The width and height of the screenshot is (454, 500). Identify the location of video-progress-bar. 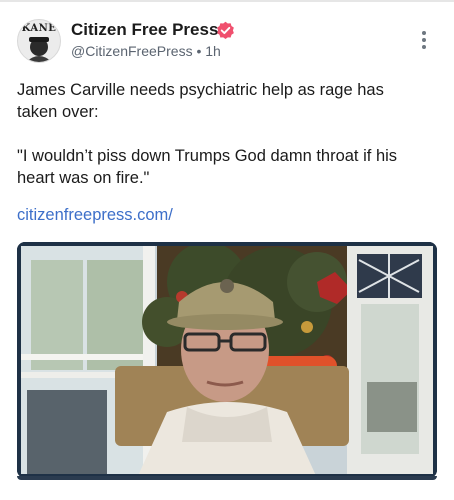
(227, 478).